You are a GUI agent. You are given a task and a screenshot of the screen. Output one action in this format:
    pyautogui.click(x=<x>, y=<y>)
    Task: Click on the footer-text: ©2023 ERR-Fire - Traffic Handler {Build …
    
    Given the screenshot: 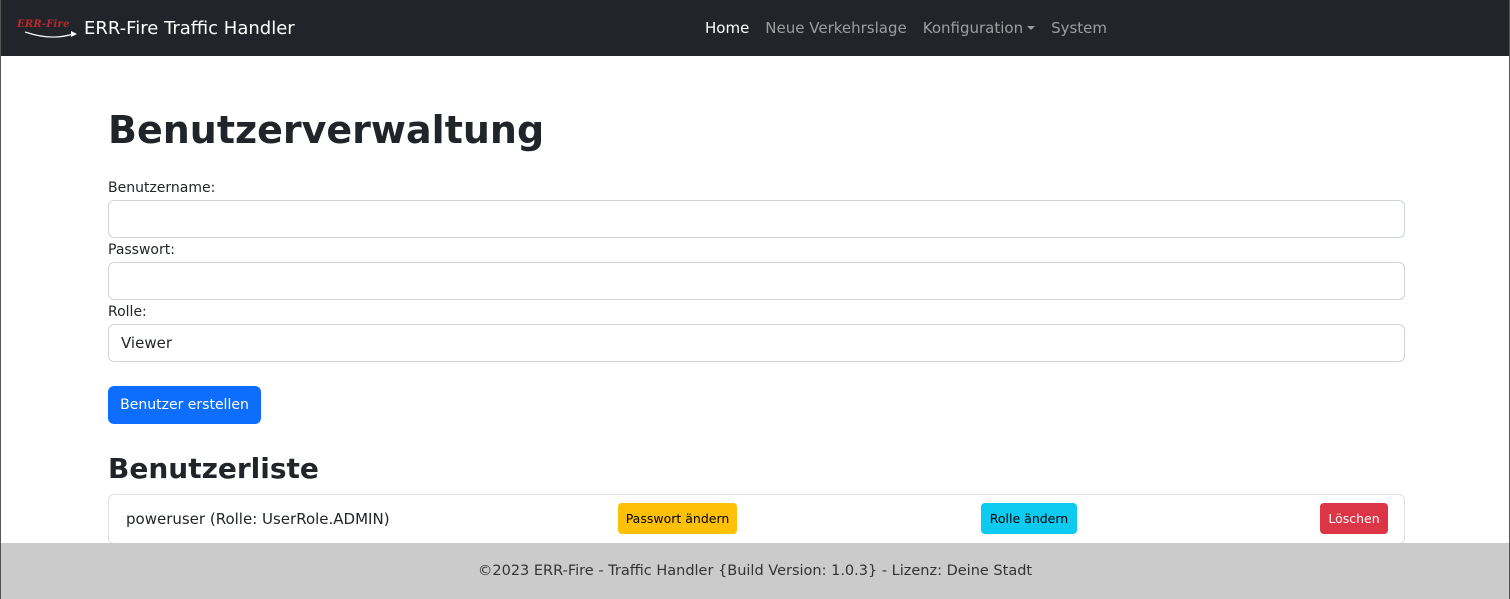 What is the action you would take?
    pyautogui.click(x=755, y=571)
    